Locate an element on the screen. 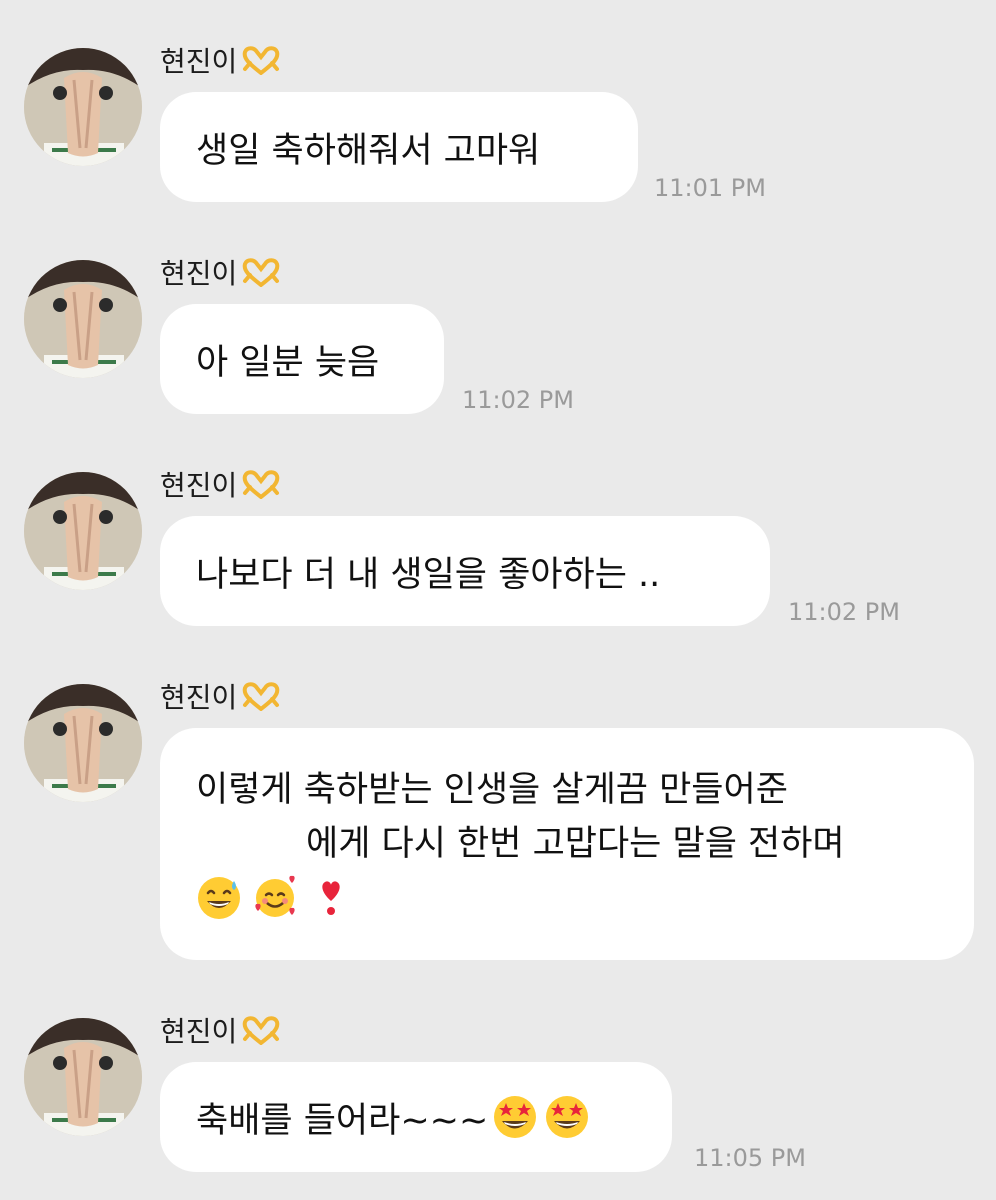 The height and width of the screenshot is (1200, 996). grinning-sweat-emoji is located at coordinates (219, 898).